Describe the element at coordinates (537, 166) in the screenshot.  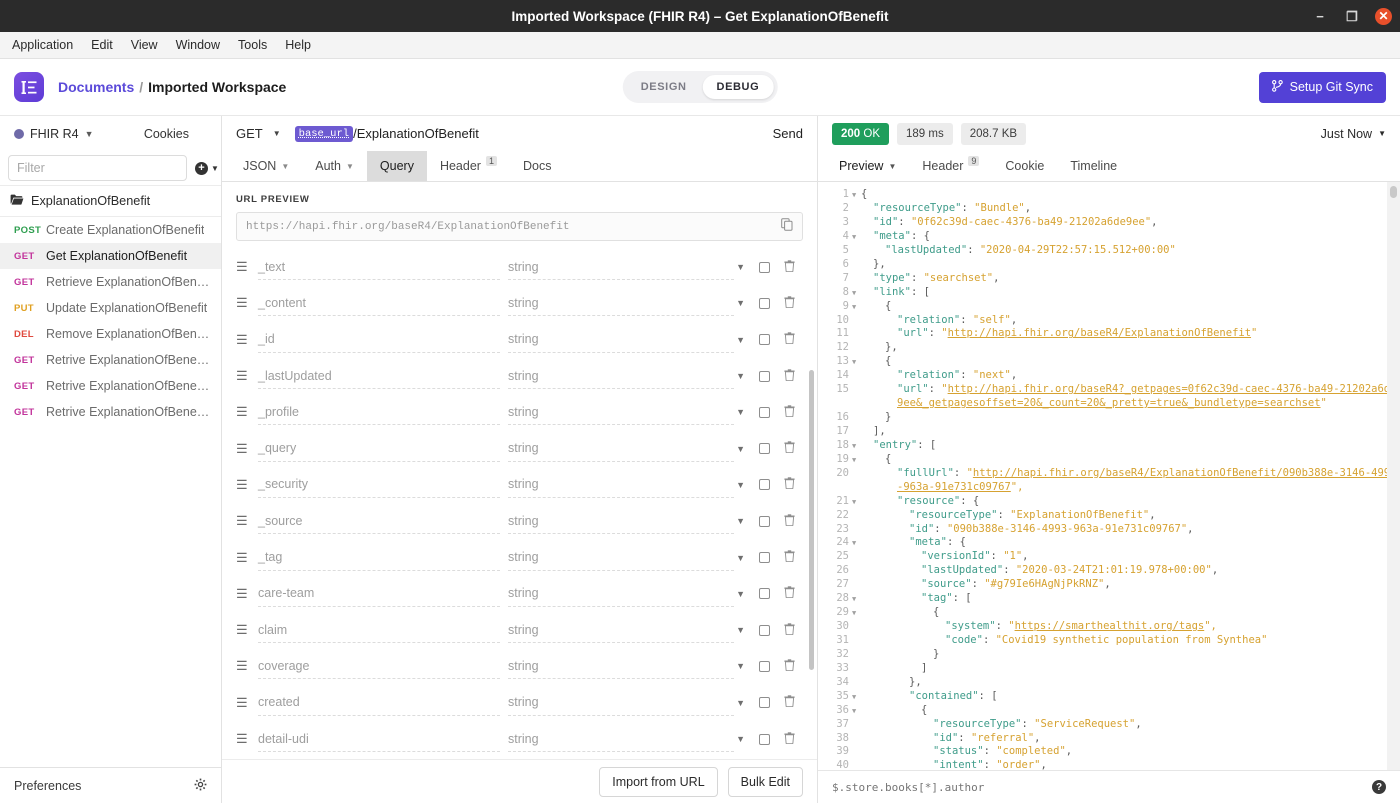
I see `tab-docs: Docs` at that location.